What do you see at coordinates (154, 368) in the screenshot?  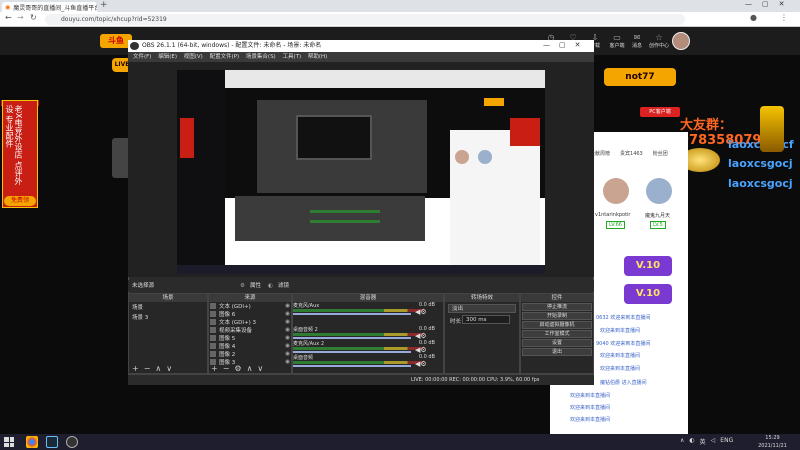 I see `scene-controls: +−∧∨` at bounding box center [154, 368].